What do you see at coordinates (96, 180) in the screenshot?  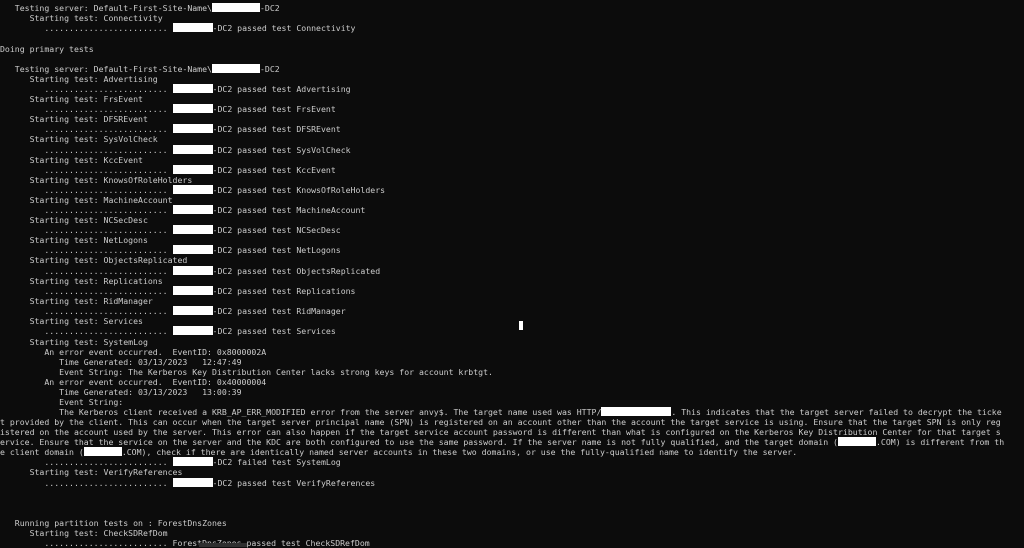 I see `console-text: Starting test: KnowsOfRoleHolders` at bounding box center [96, 180].